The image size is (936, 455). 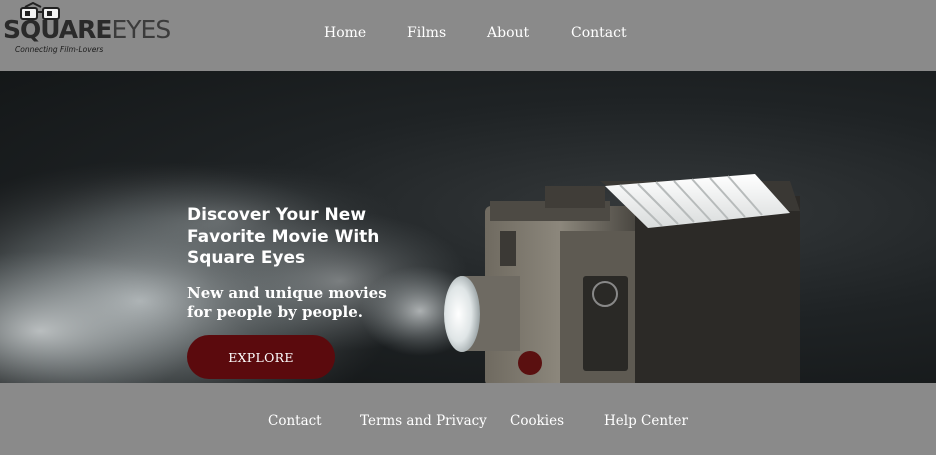 What do you see at coordinates (59, 49) in the screenshot?
I see `logo-tagline: Connecting Film-Lovers` at bounding box center [59, 49].